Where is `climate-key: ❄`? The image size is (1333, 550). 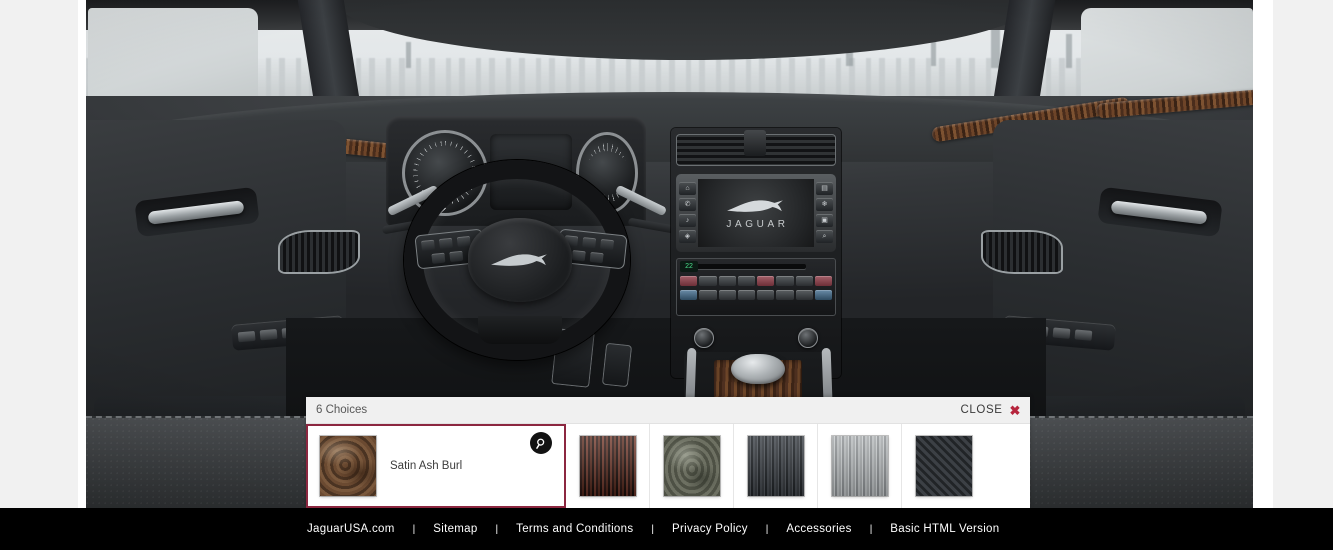
climate-key: ❄ is located at coordinates (824, 204).